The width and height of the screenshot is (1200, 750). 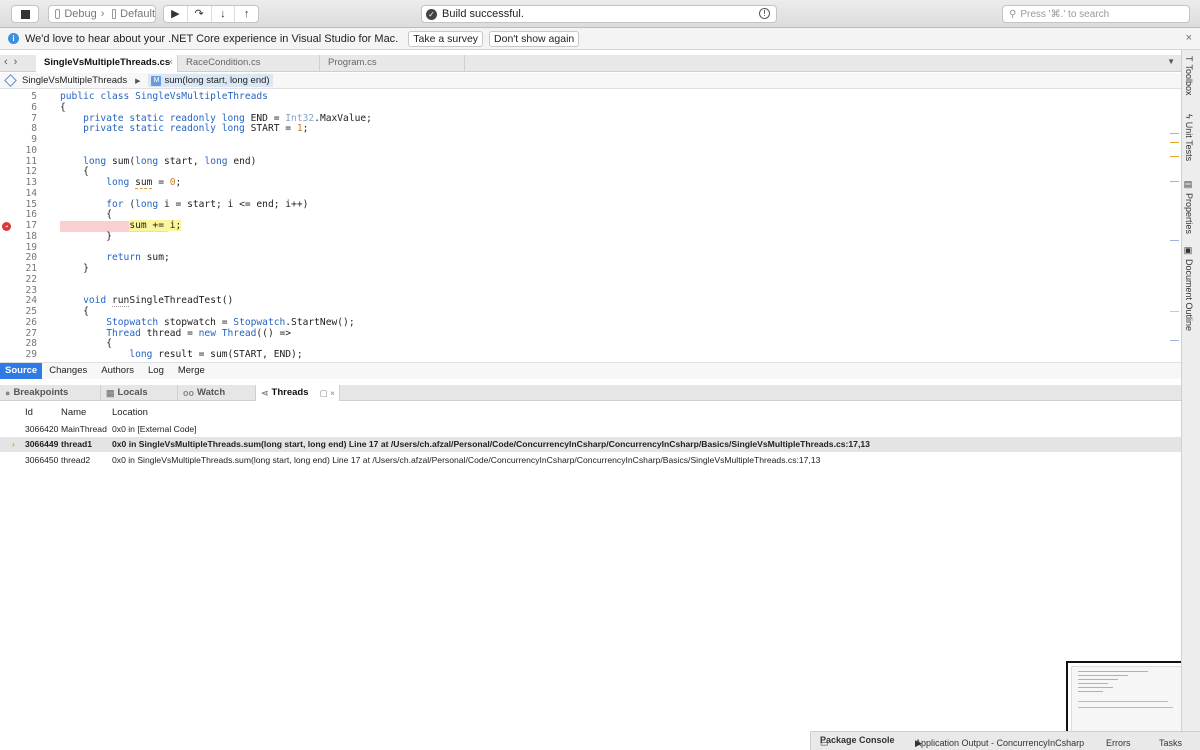 I want to click on tab-list-dropdown-icon: ▼, so click(x=1171, y=61).